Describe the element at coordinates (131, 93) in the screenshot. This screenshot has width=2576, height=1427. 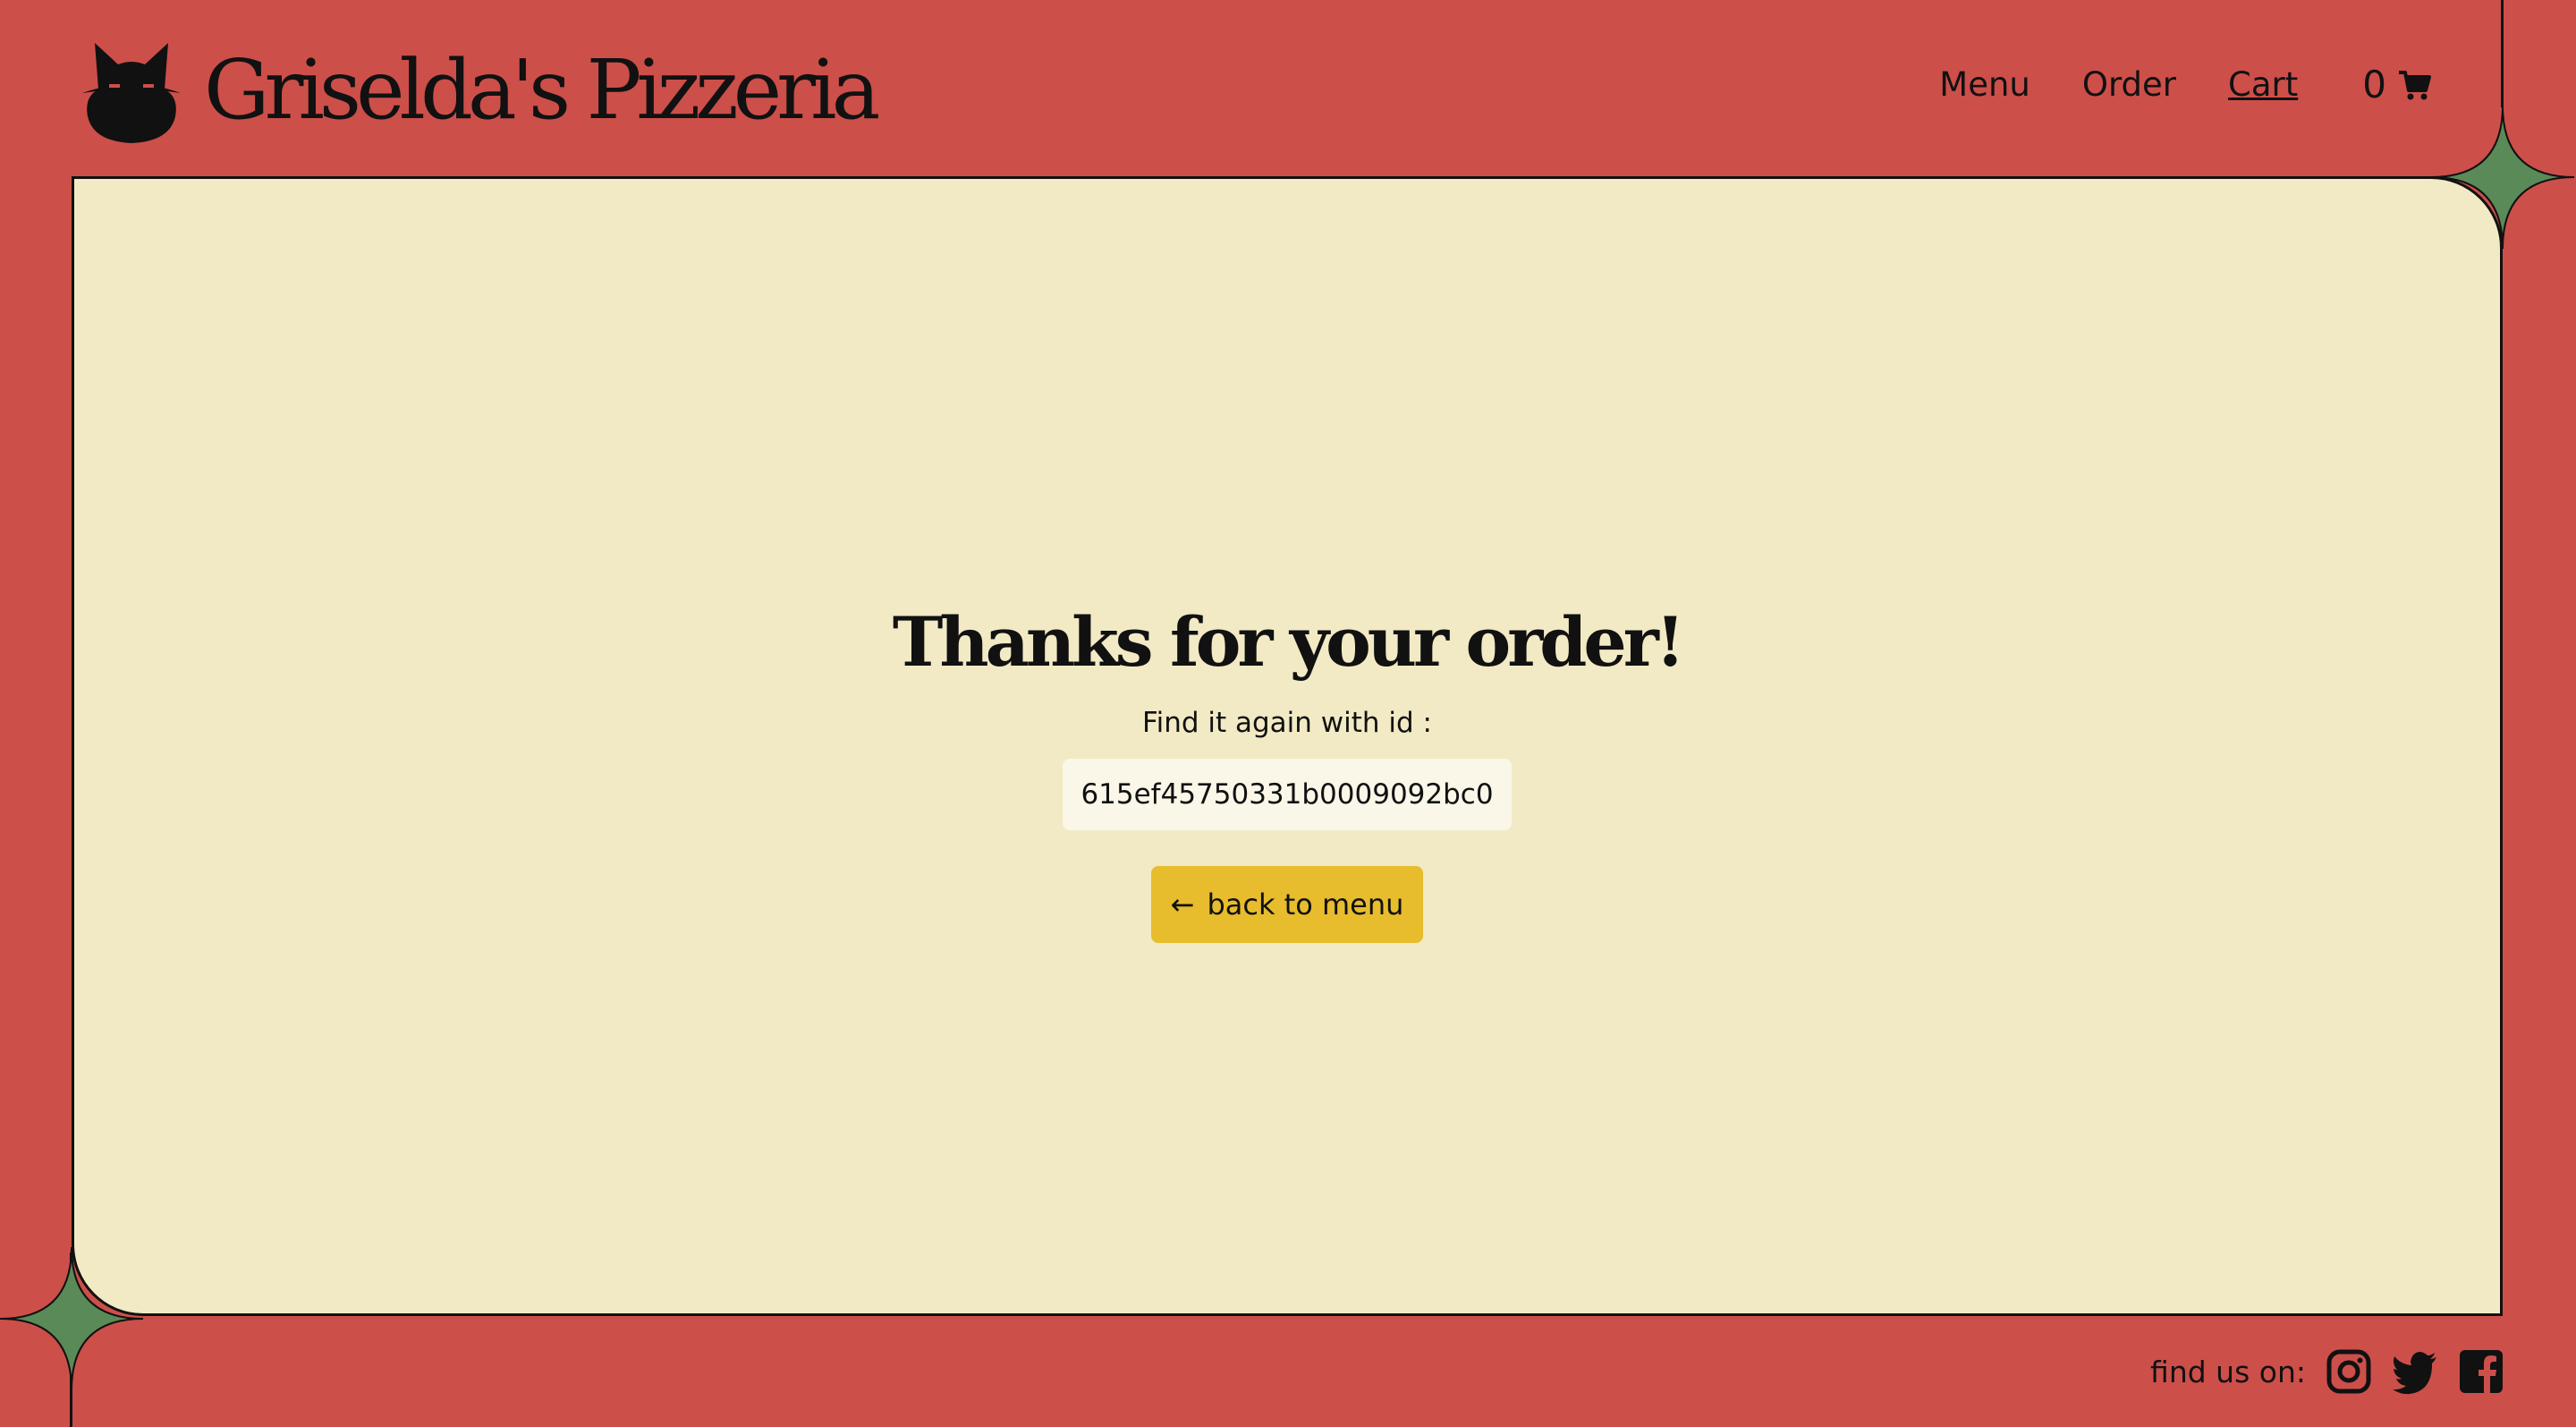
I see `cat-logo-icon` at that location.